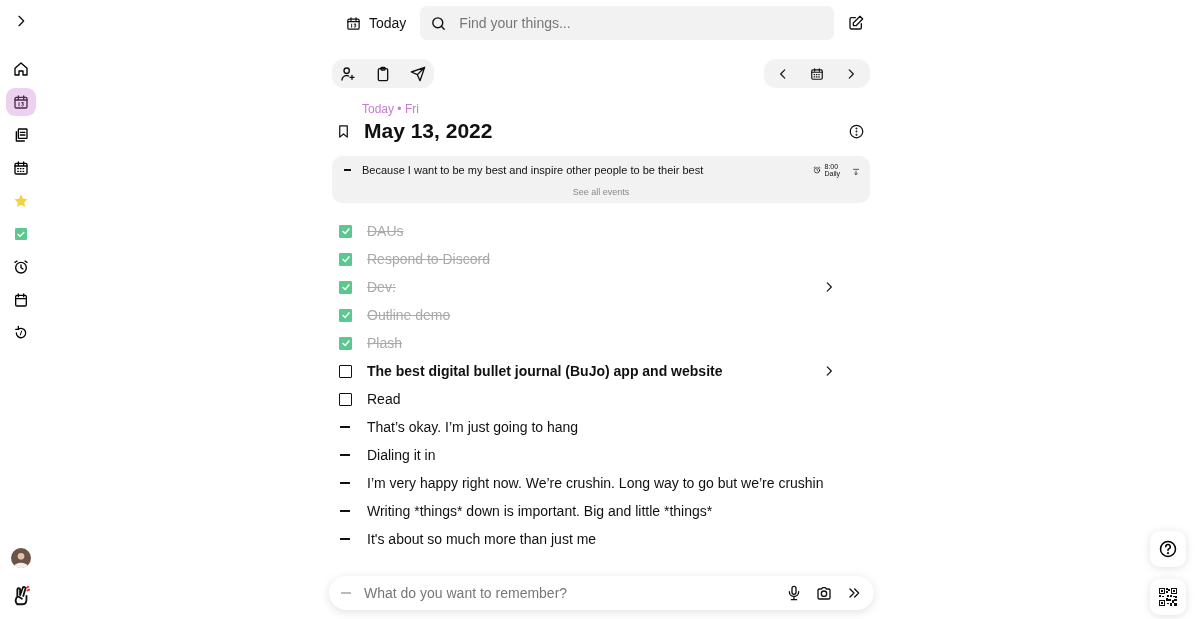  I want to click on day-label: Today • Fri, so click(391, 109).